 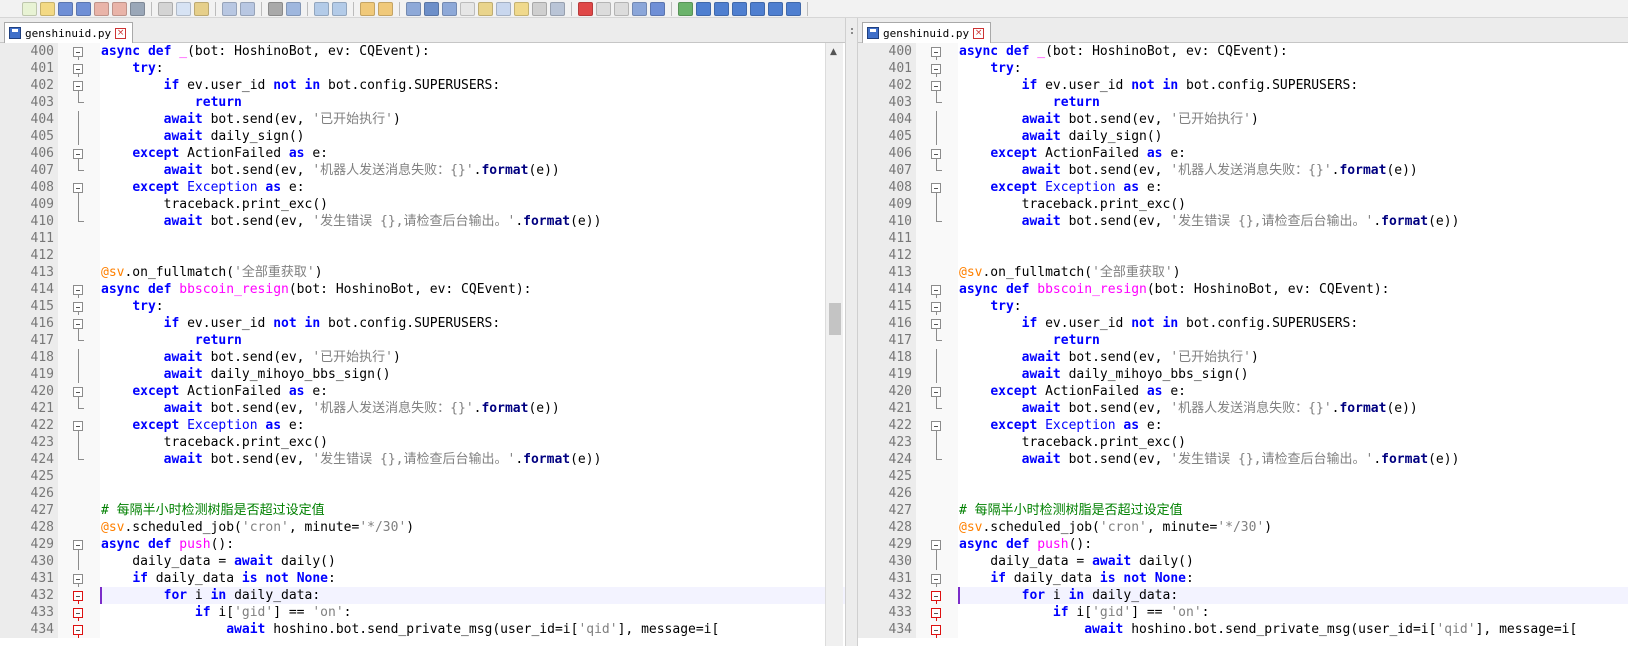 I want to click on code-text: if i['gid'] == 'on':, so click(x=226, y=612).